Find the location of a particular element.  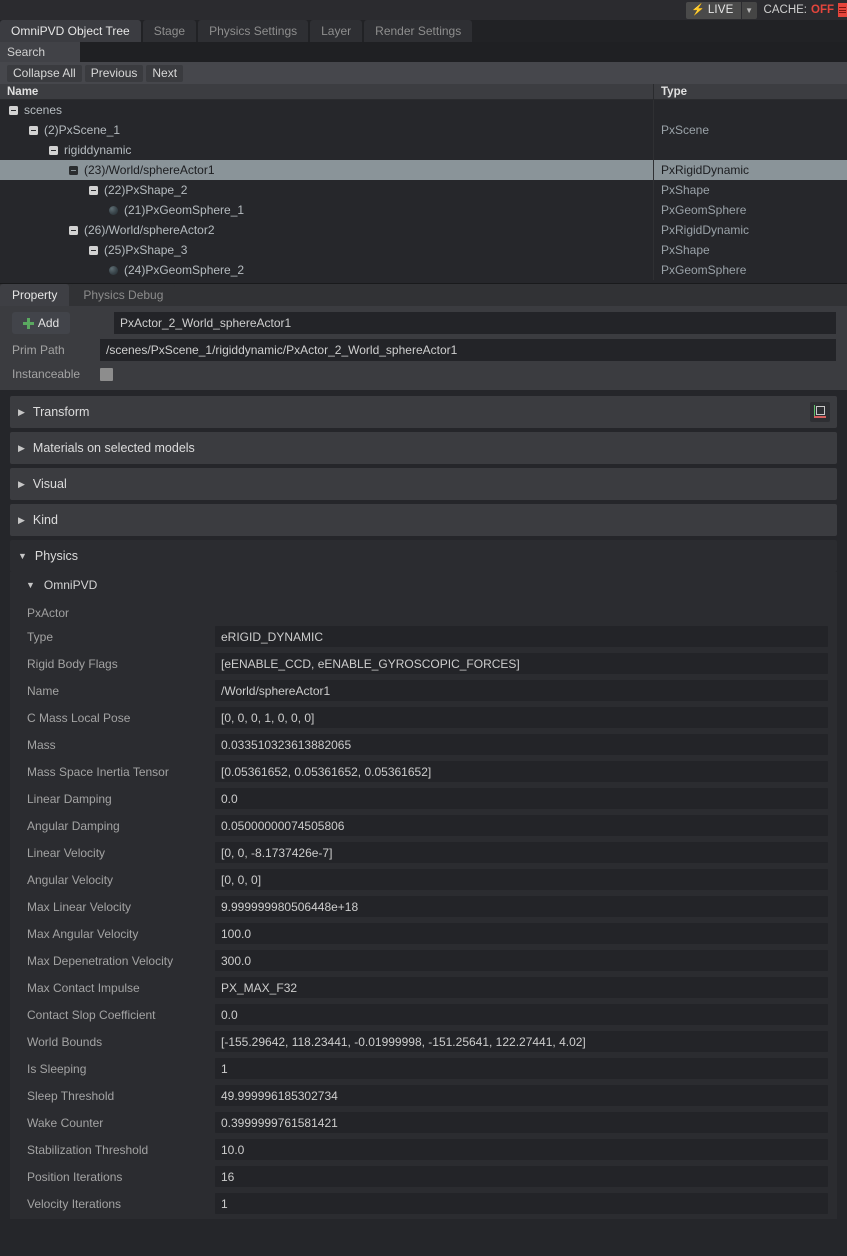

property-row: C Mass Local Pose [0, 0, 0, 1, 0, 0, 0] is located at coordinates (423, 717).